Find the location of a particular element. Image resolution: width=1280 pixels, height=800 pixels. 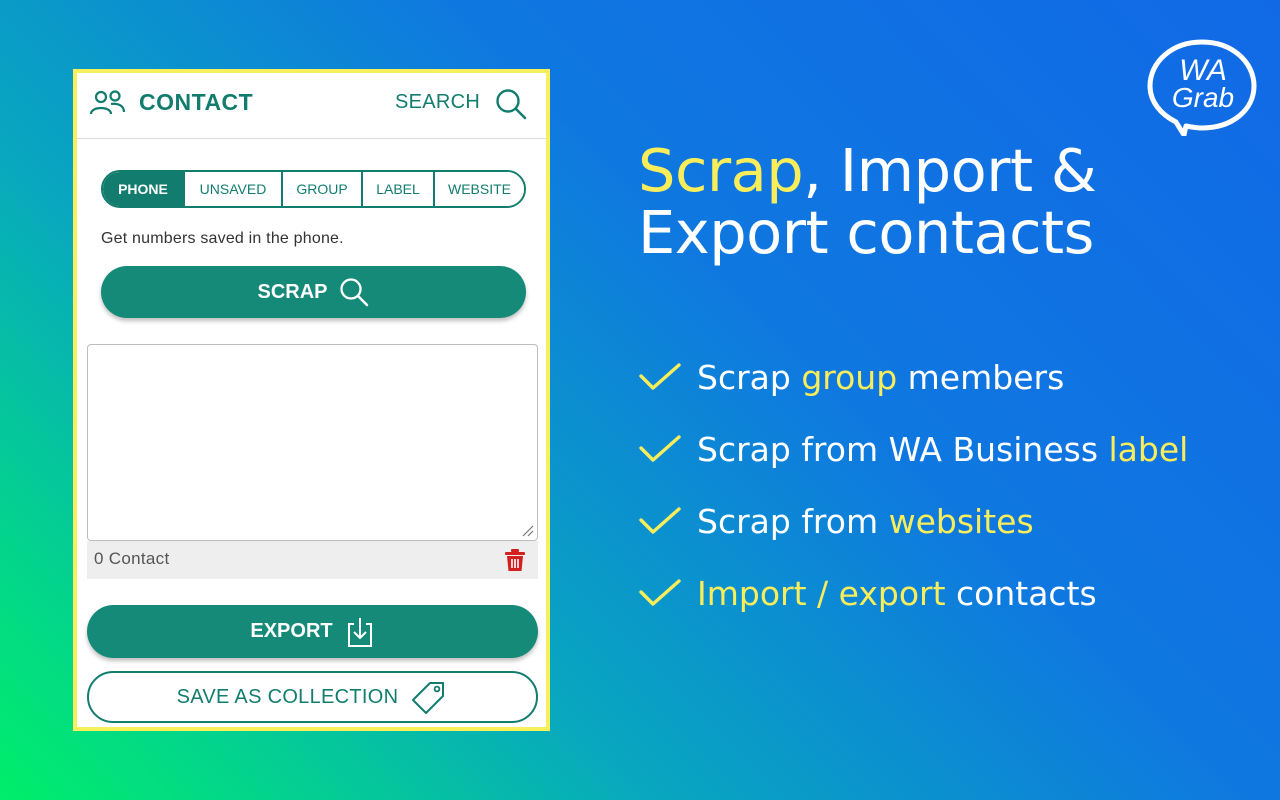

save-as-collection-label: SAVE AS COLLECTION is located at coordinates (287, 696).